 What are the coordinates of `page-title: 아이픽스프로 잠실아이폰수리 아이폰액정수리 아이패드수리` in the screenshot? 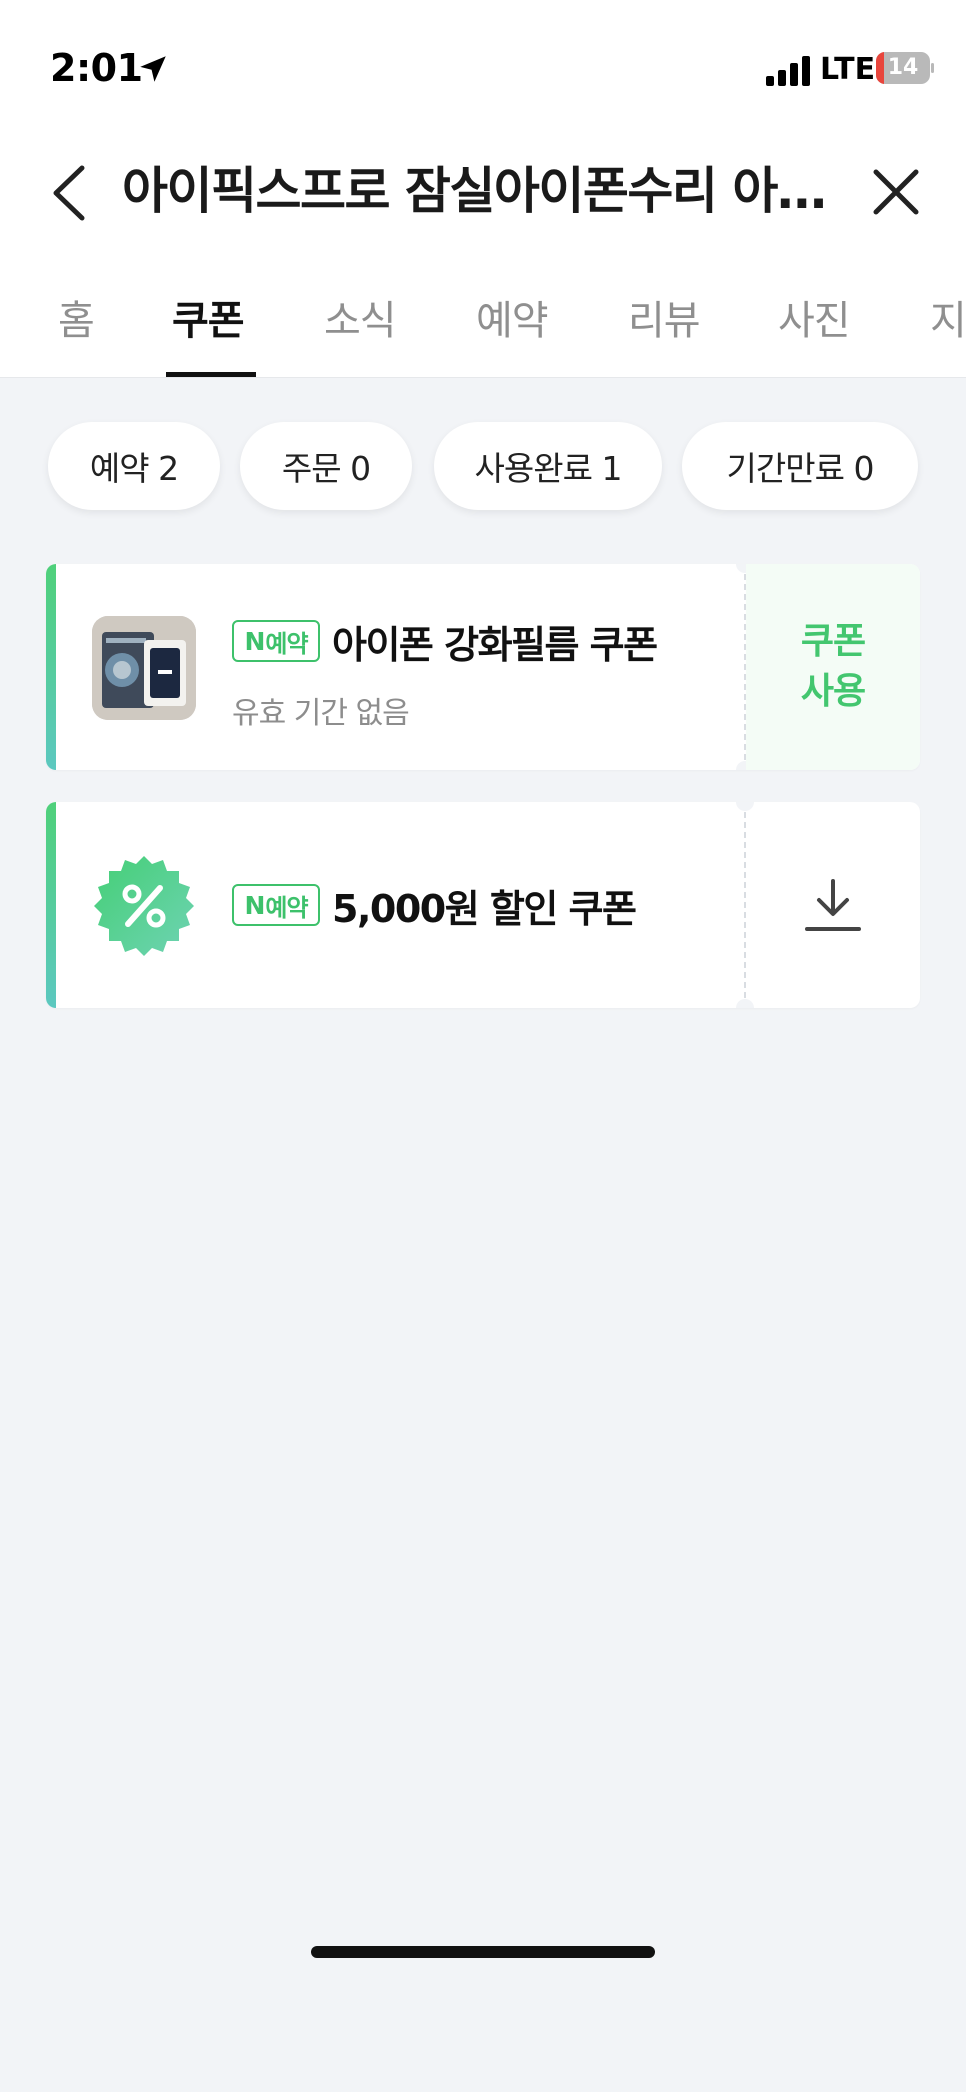 It's located at (482, 191).